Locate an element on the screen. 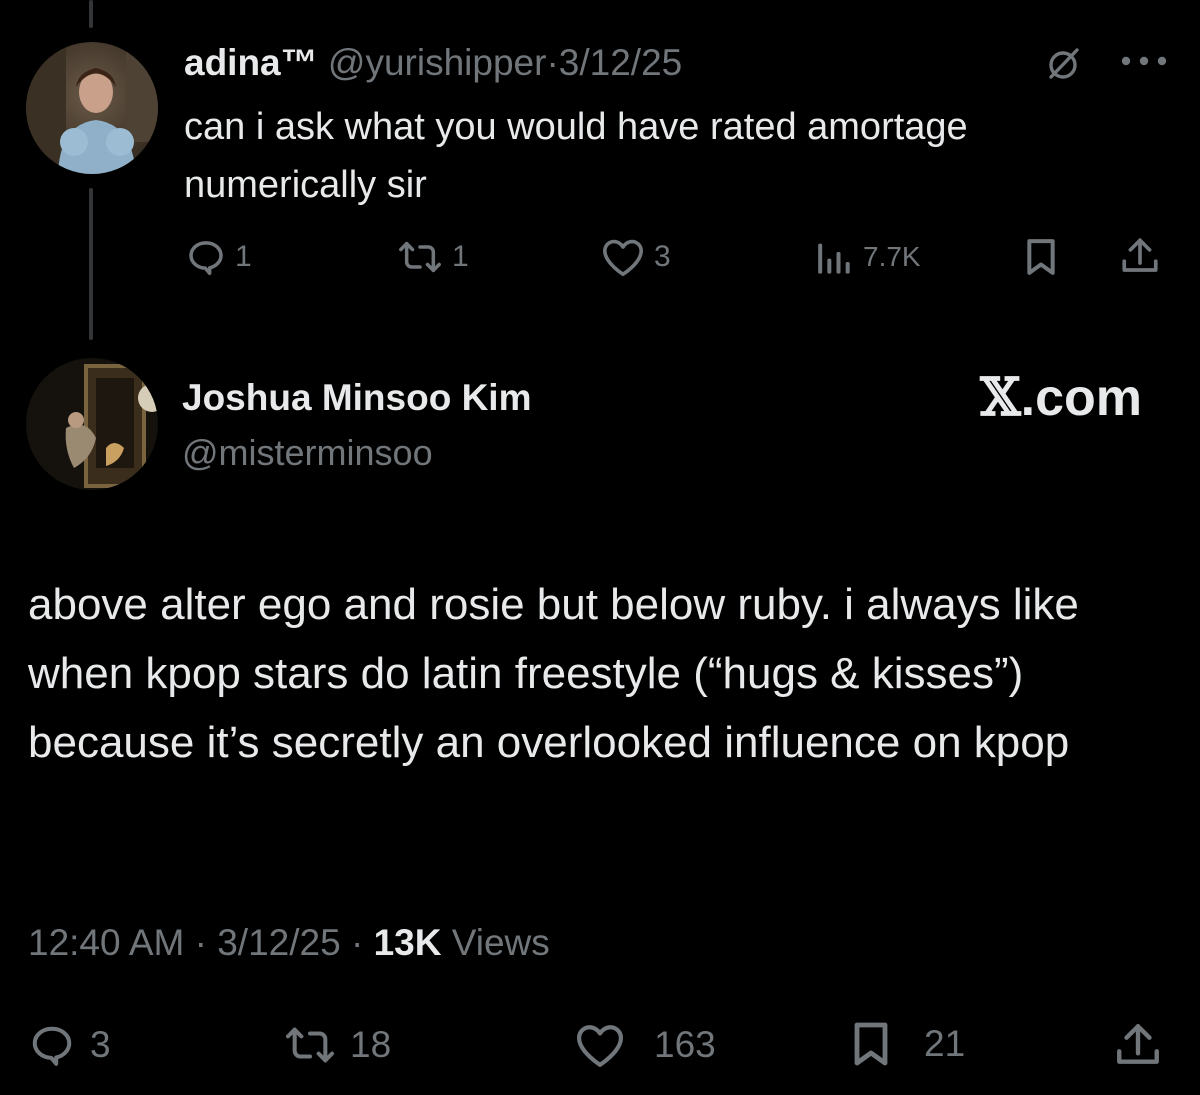 This screenshot has height=1095, width=1200. like-button: 3 is located at coordinates (635, 257).